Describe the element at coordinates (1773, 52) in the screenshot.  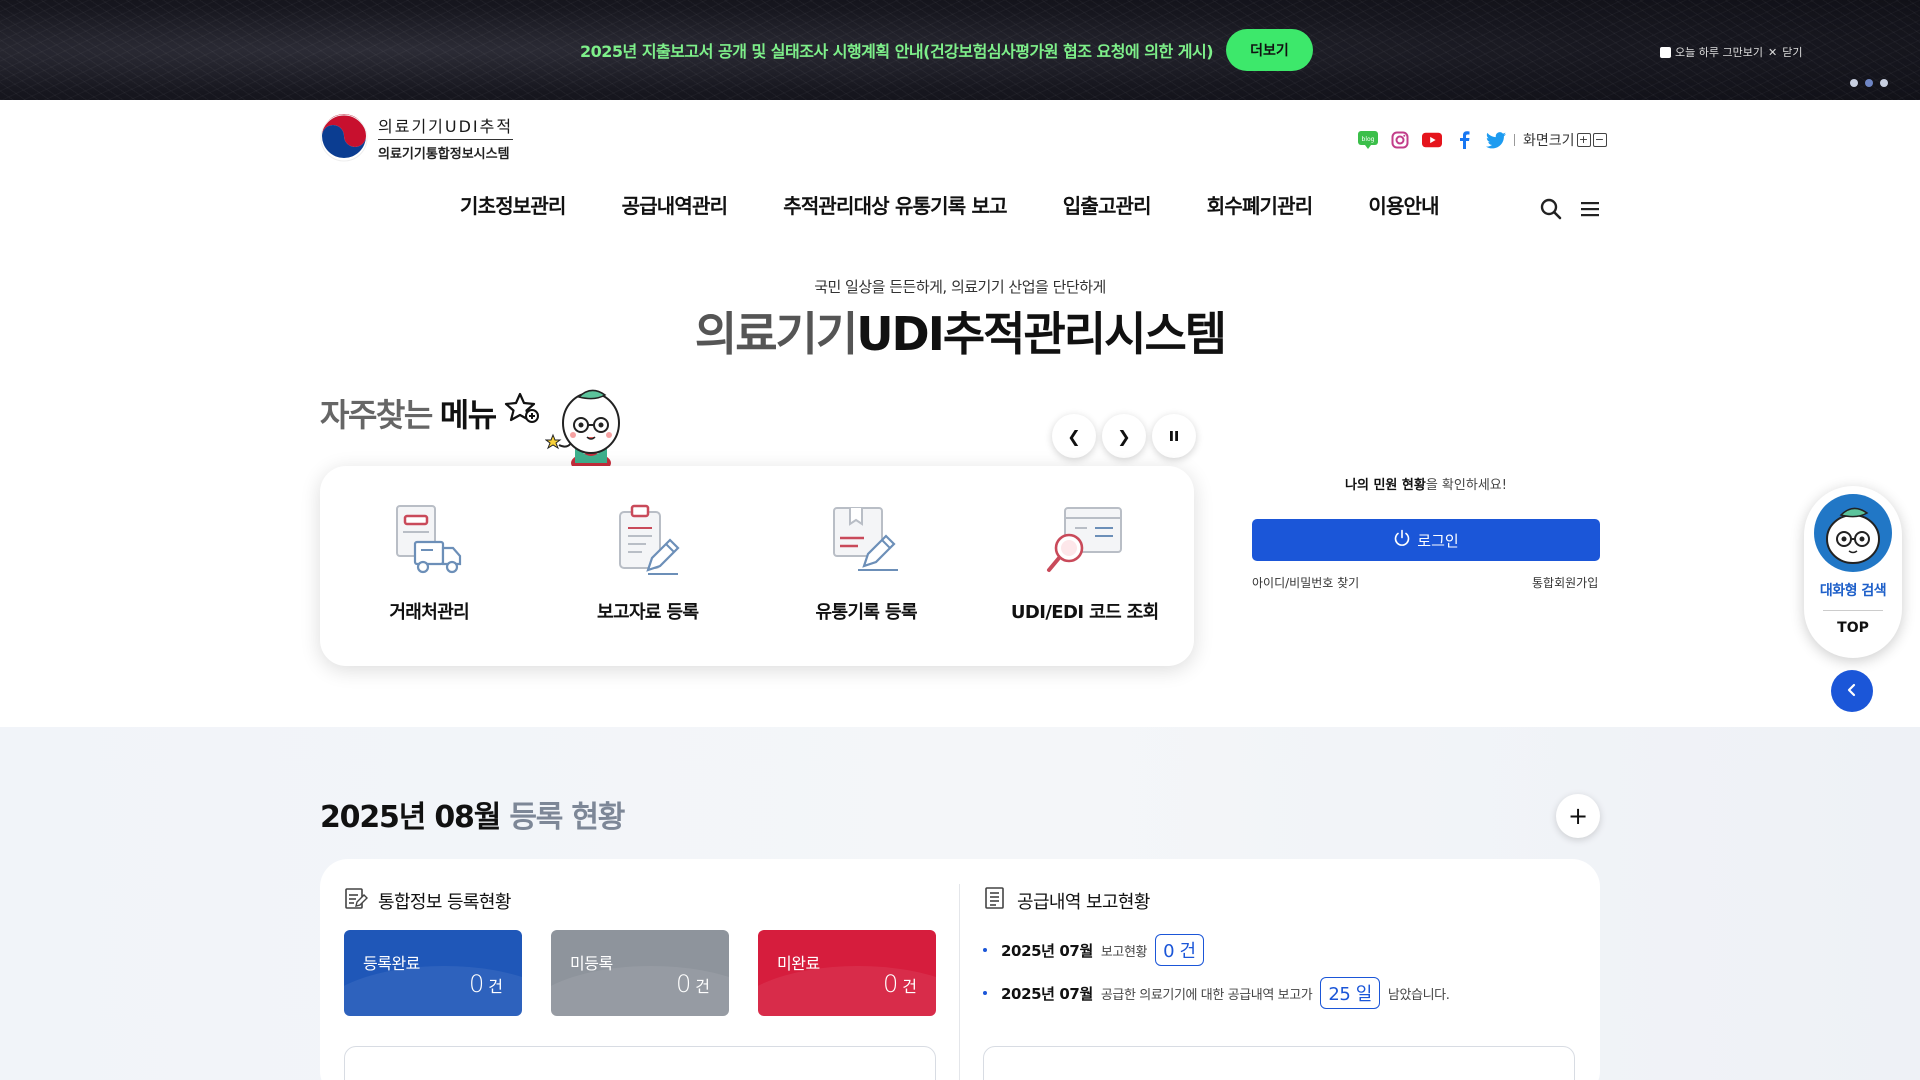
I see `close-icon: ✕` at that location.